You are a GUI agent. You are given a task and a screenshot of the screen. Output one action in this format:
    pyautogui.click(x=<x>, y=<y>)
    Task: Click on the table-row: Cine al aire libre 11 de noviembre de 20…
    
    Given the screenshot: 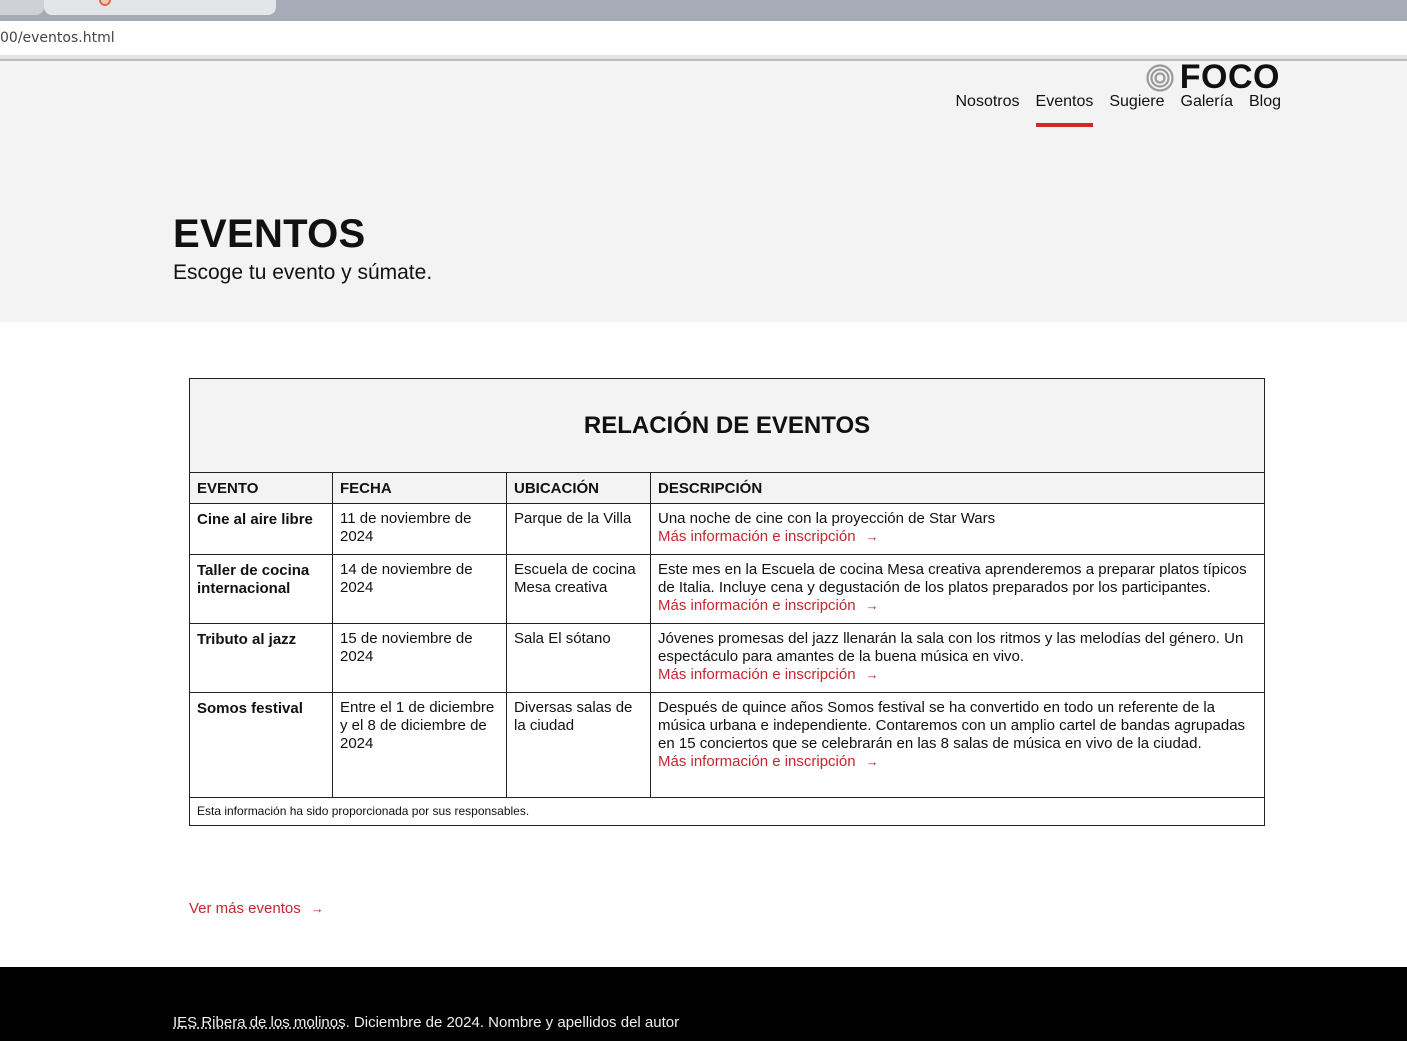 What is the action you would take?
    pyautogui.click(x=727, y=529)
    